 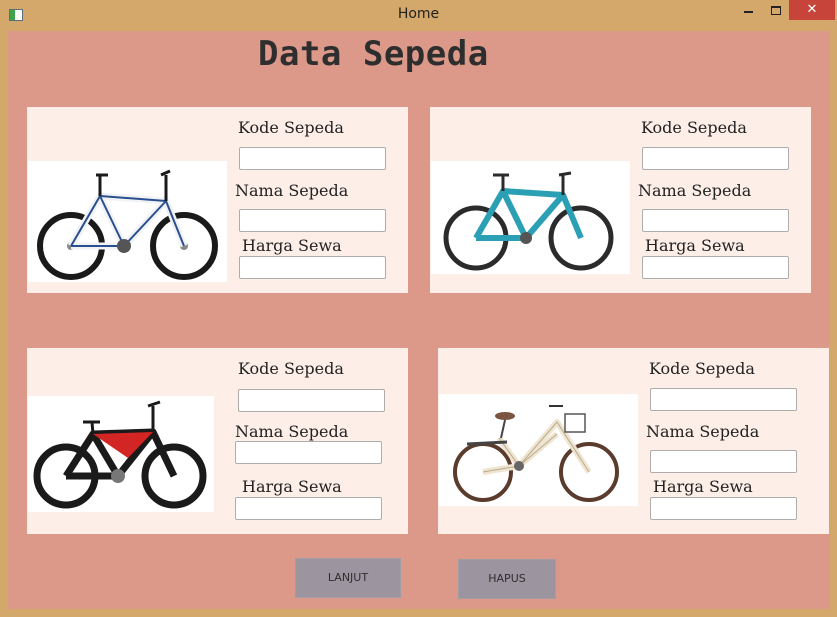 I want to click on bike-card-2: Kode Sepeda Nama Sepeda Harga Sewa, so click(x=620, y=200).